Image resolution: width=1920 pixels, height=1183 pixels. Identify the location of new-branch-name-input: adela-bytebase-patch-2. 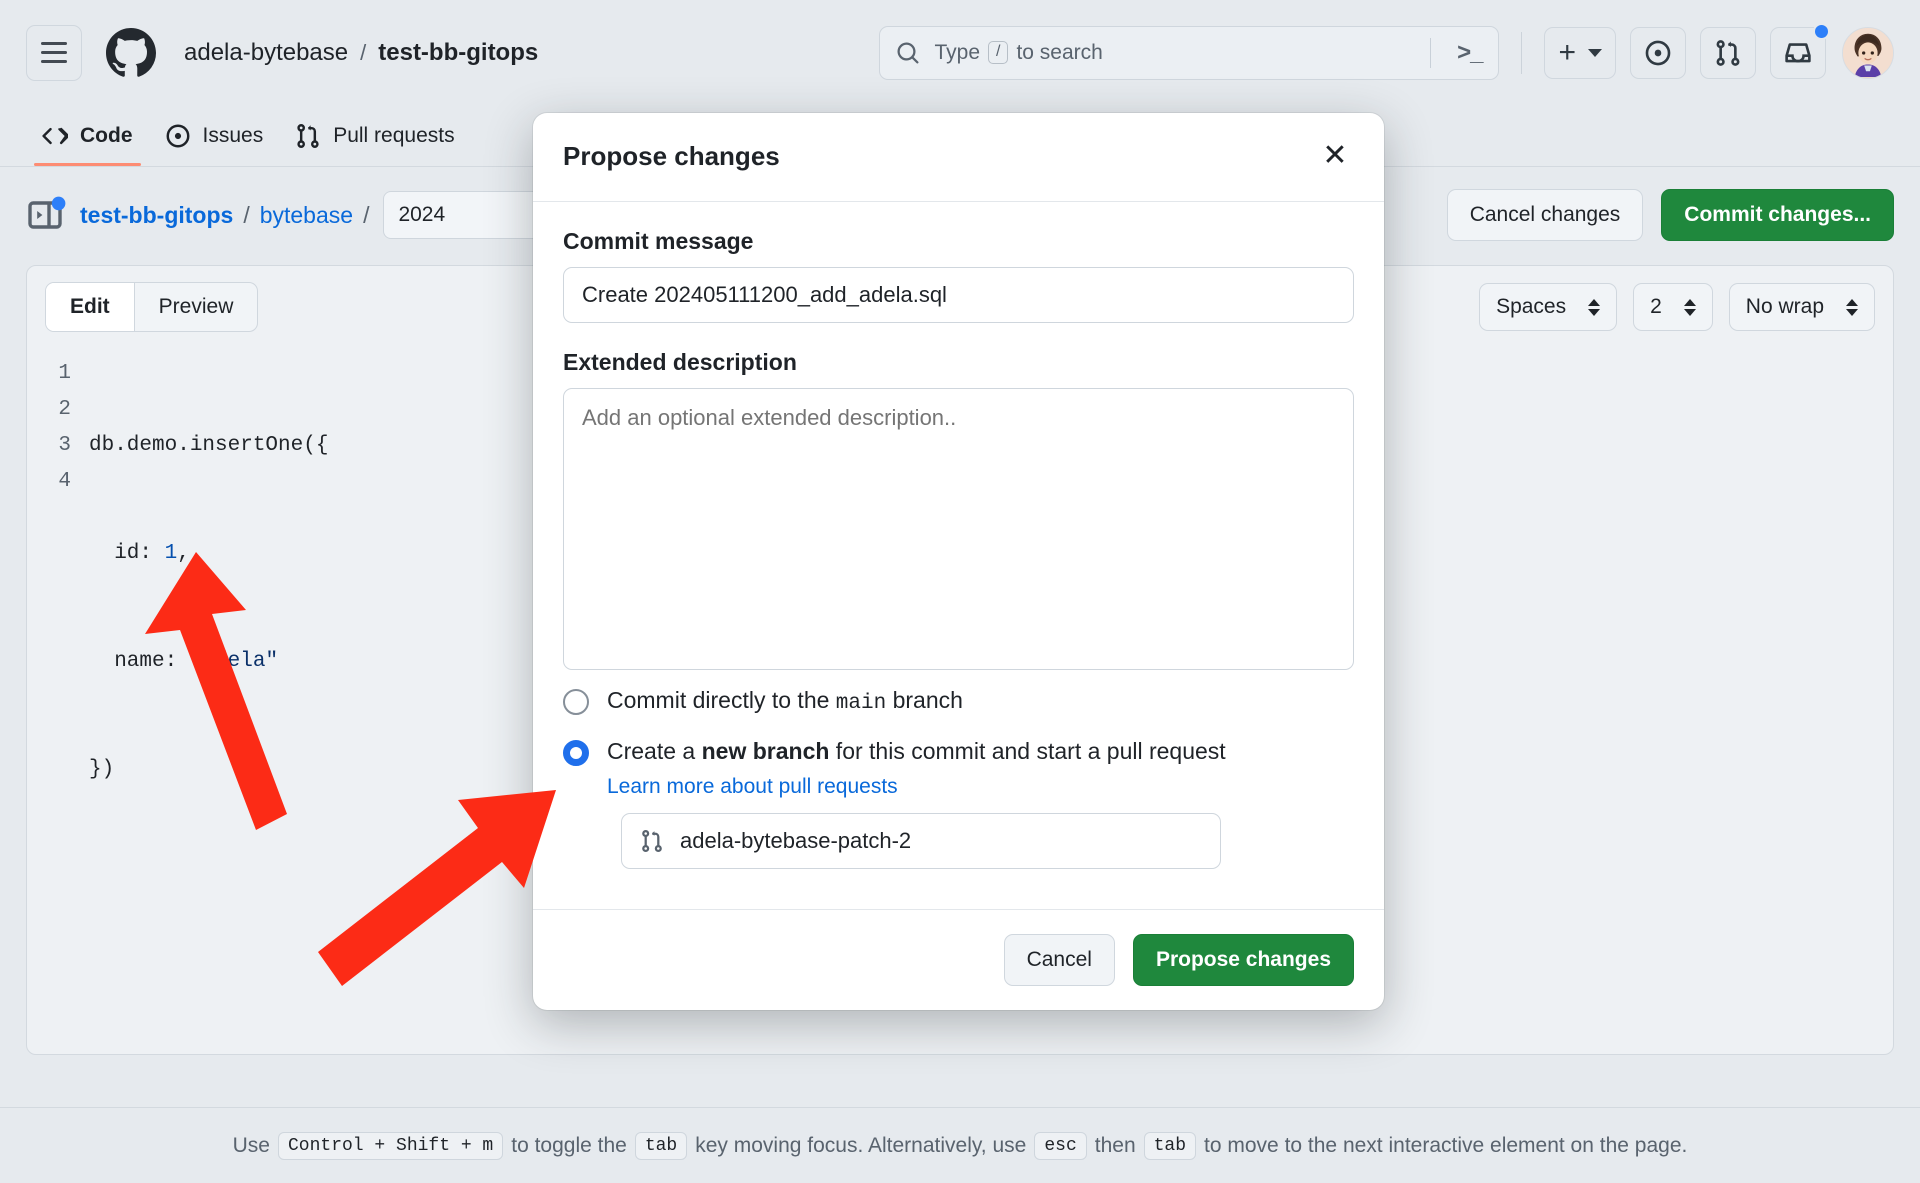
(921, 841).